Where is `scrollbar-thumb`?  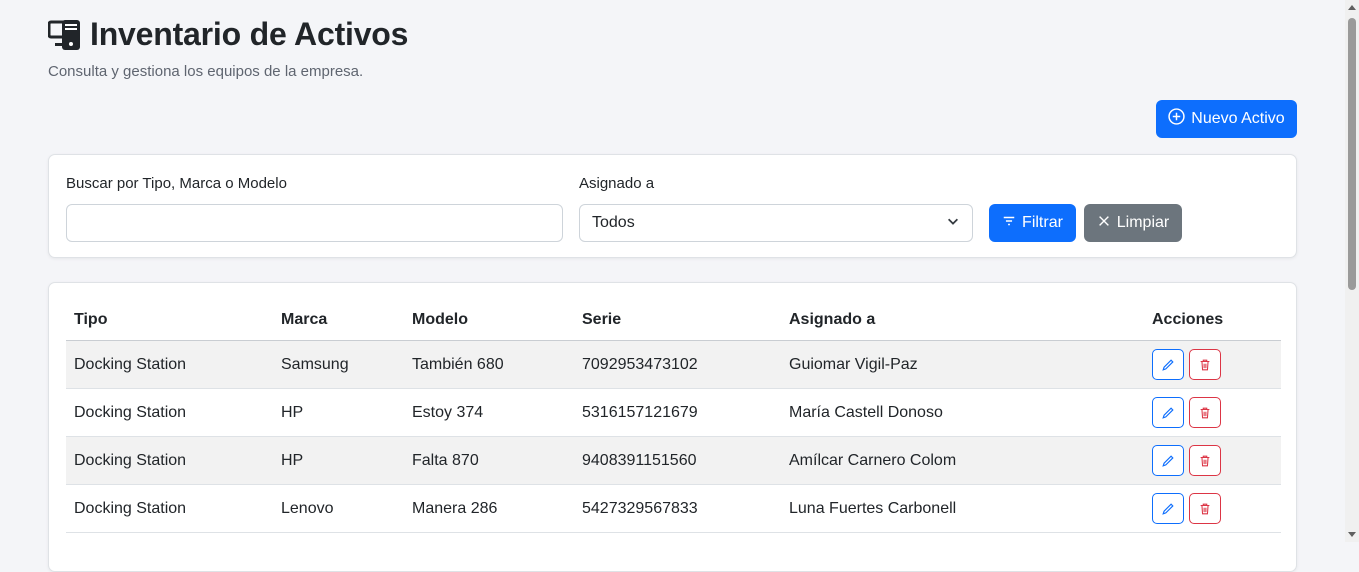 scrollbar-thumb is located at coordinates (1352, 154).